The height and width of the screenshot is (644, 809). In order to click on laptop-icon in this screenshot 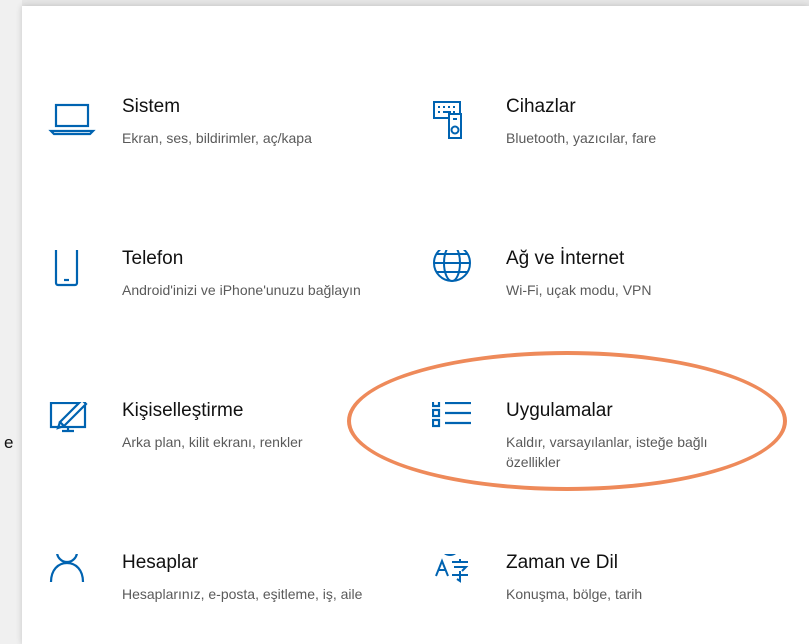, I will do `click(72, 122)`.